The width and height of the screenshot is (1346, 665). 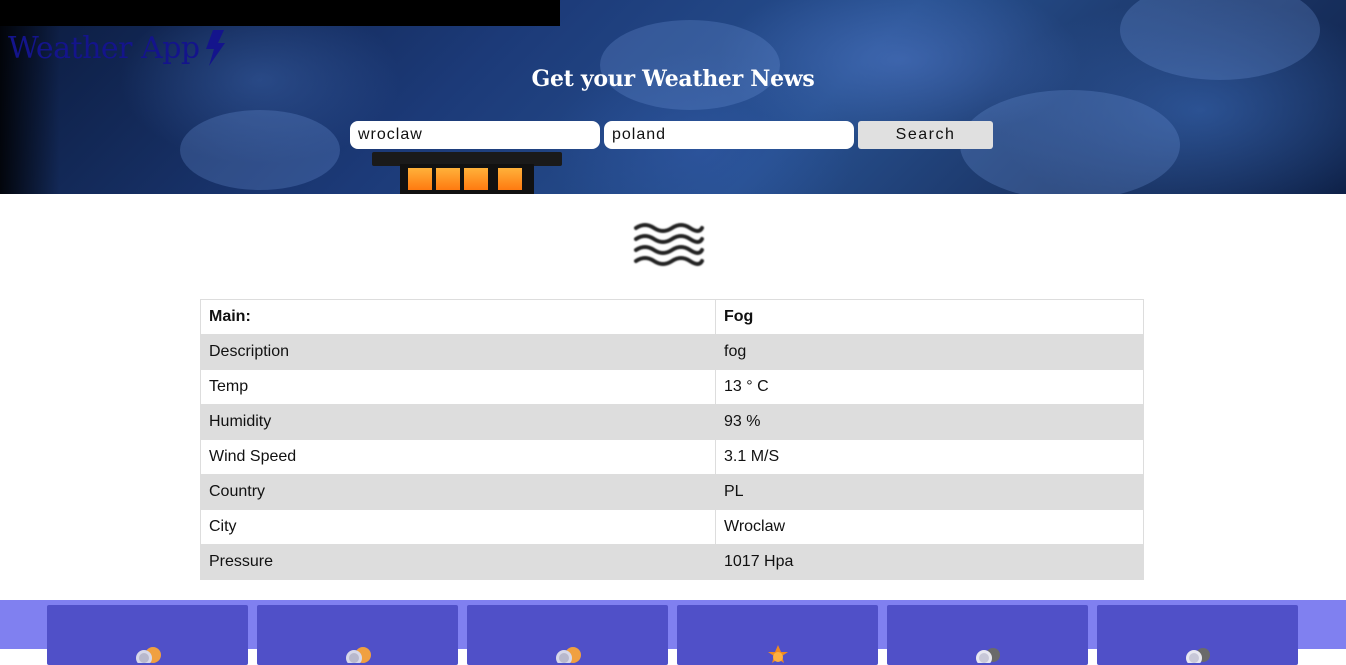 I want to click on lightning-bolt-icon, so click(x=215, y=48).